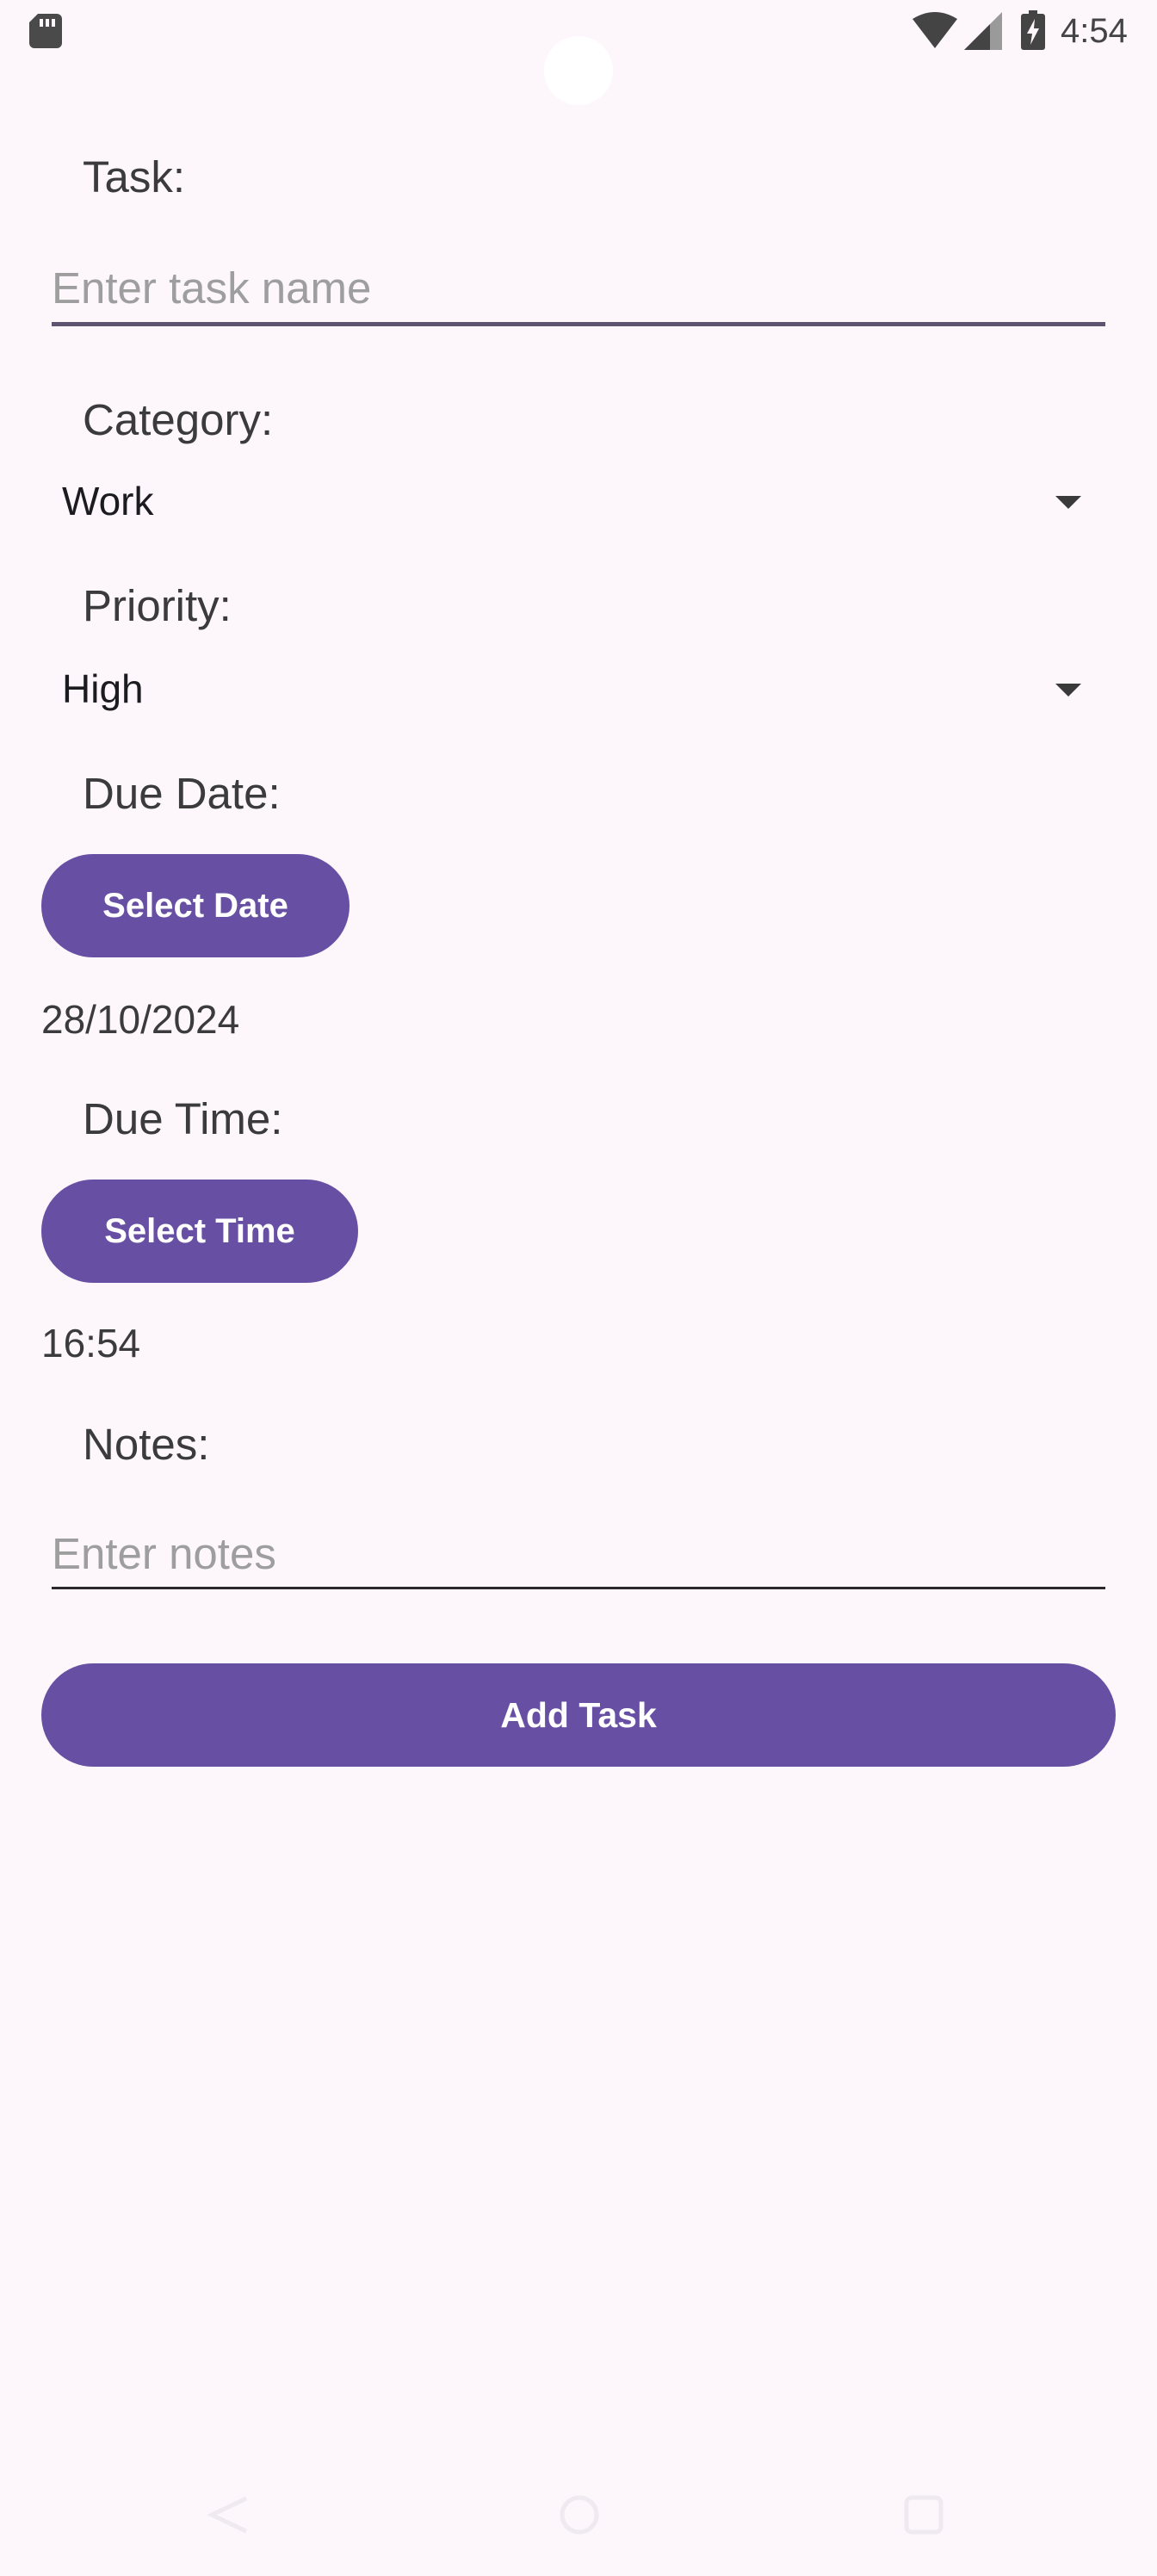 The height and width of the screenshot is (2576, 1157). Describe the element at coordinates (579, 1554) in the screenshot. I see `notes-input` at that location.